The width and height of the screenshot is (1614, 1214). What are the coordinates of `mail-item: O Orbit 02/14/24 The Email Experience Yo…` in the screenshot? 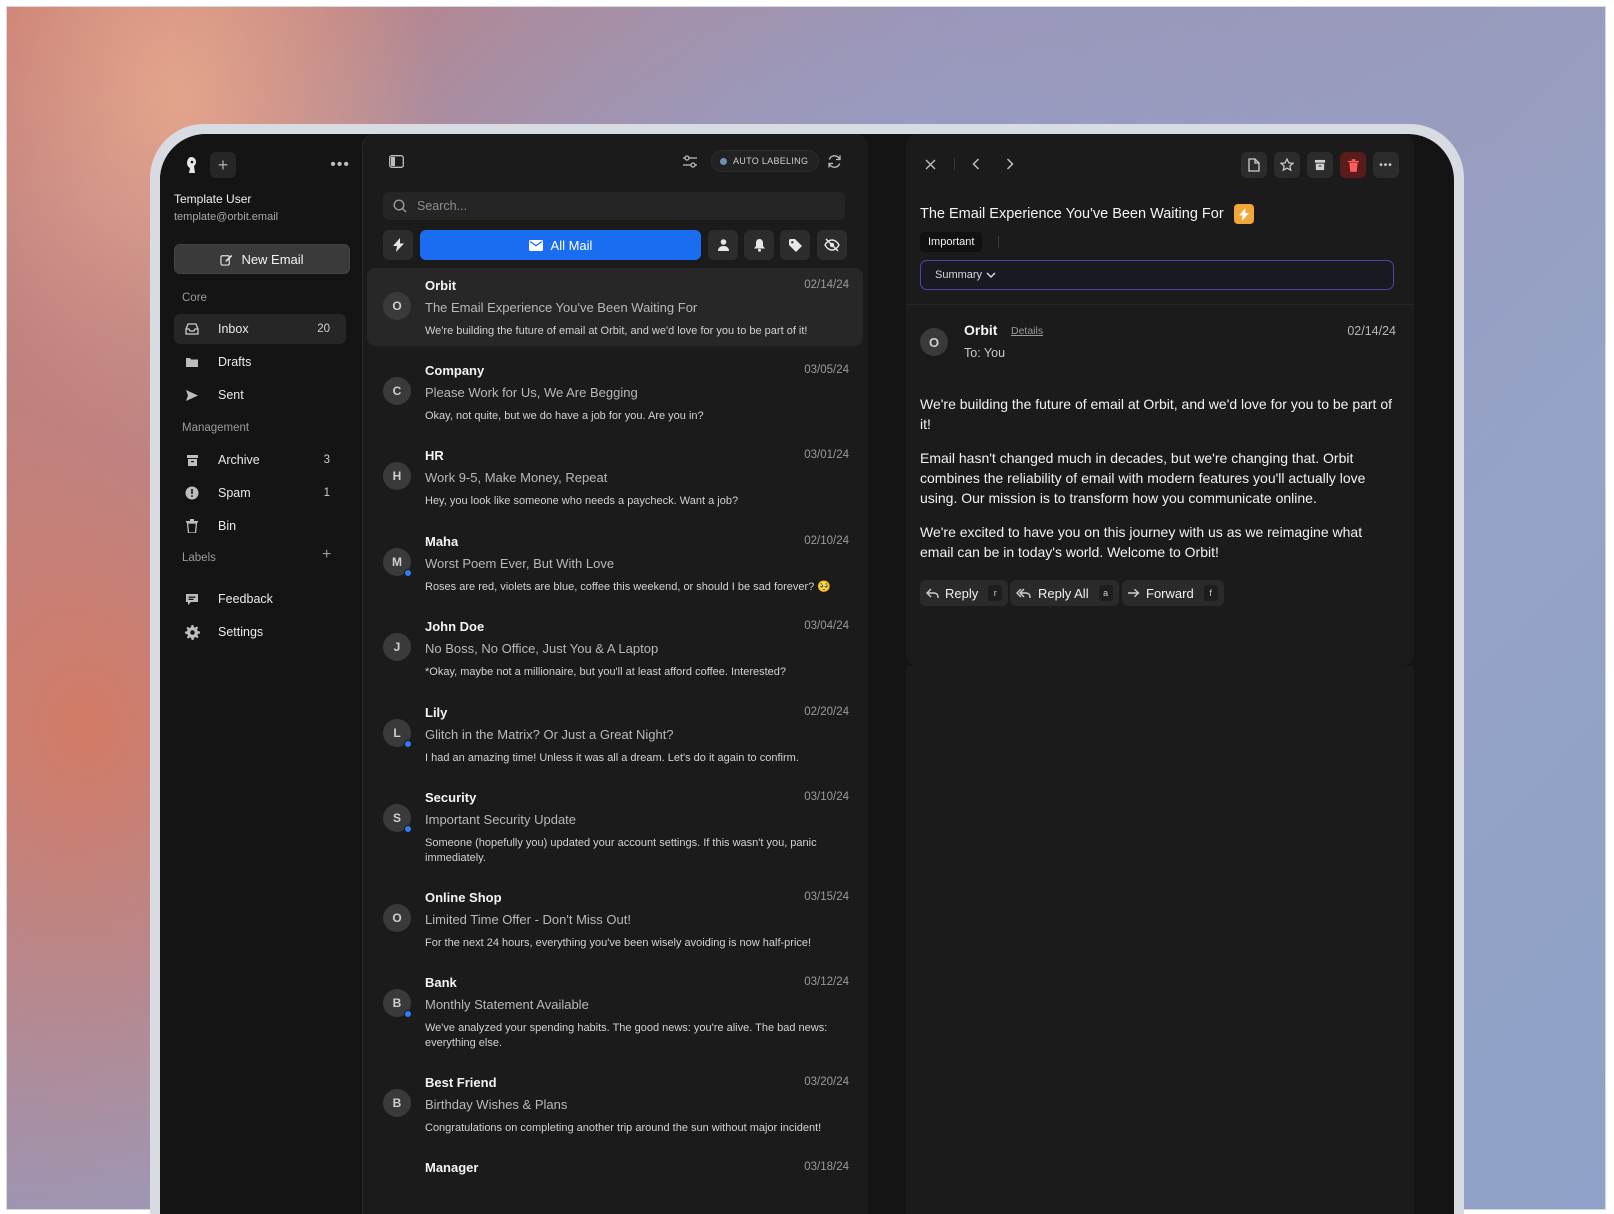 It's located at (615, 307).